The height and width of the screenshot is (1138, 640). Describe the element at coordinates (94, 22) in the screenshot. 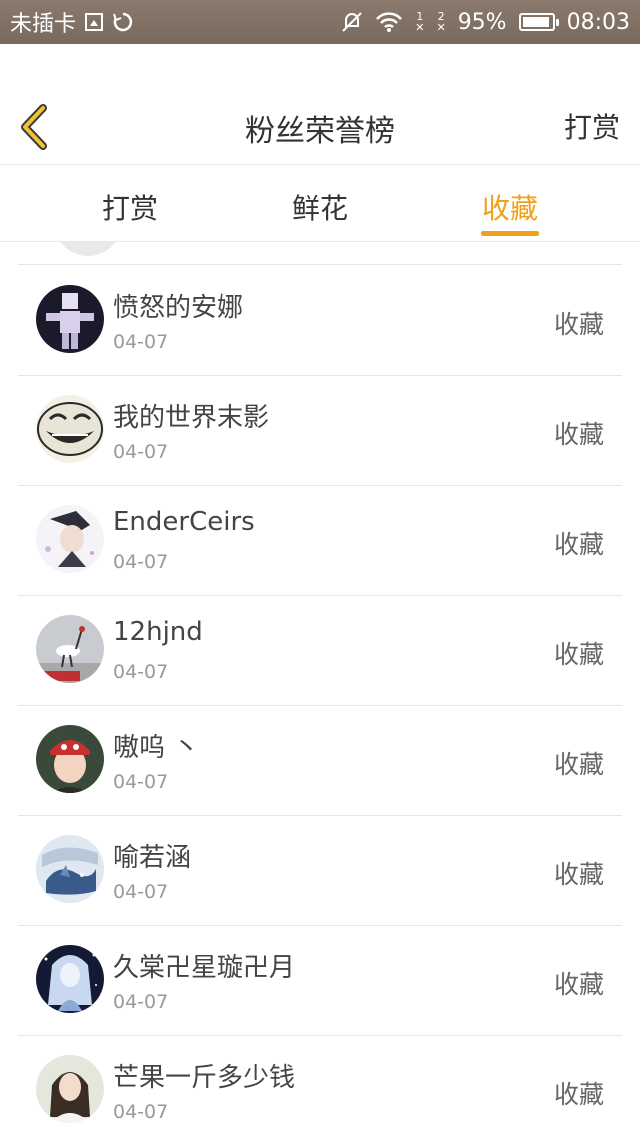

I see `sim-card-icon` at that location.